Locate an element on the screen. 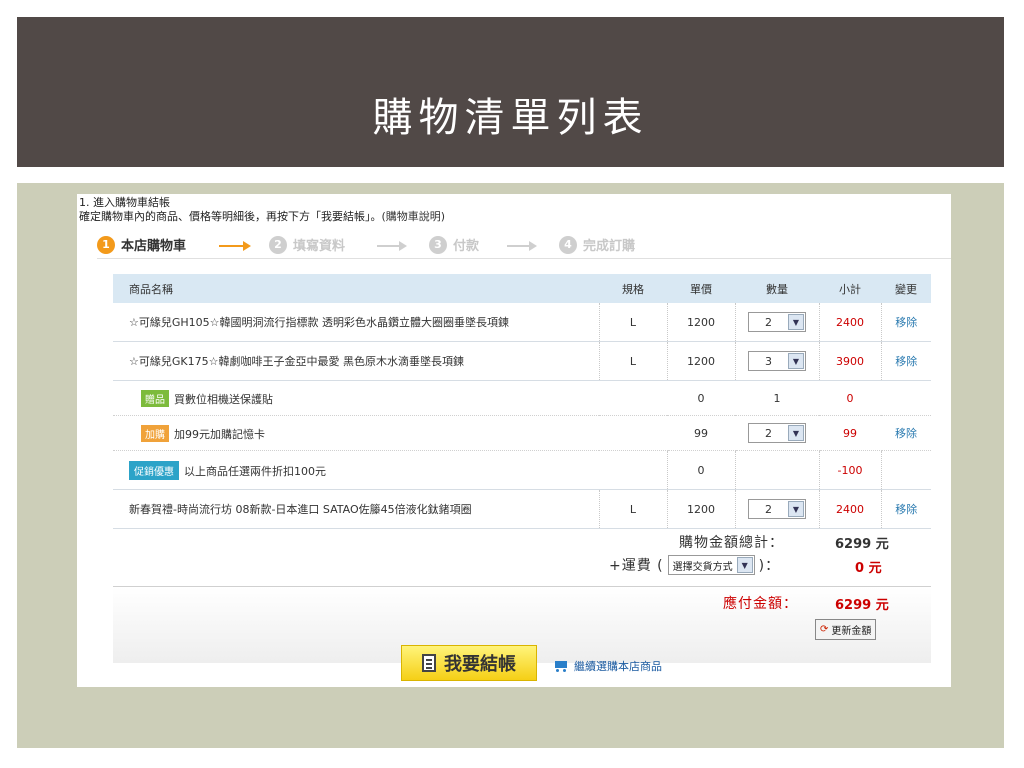 This screenshot has height=768, width=1024. addon-cell: 加購 加99元加購記憶卡 is located at coordinates (356, 433).